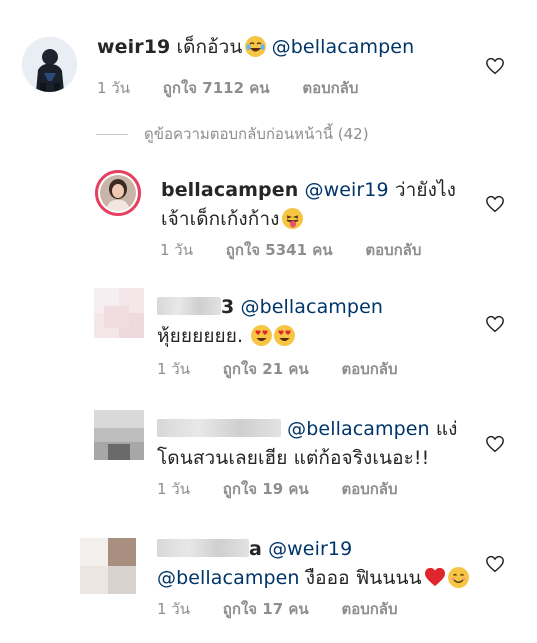 The width and height of the screenshot is (537, 643). I want to click on comment-text-line1: ว่ายังไง, so click(425, 190).